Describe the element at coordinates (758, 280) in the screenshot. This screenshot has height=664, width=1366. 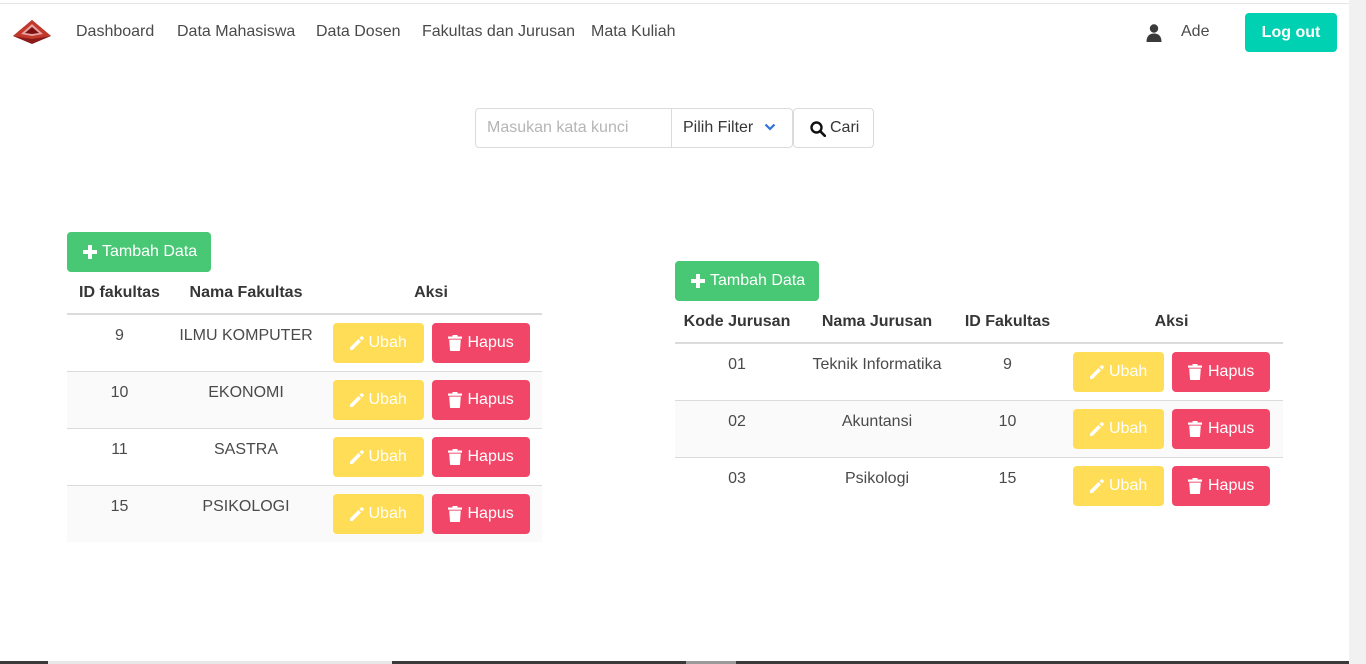
I see `add-jurusan-label: Tambah Data` at that location.